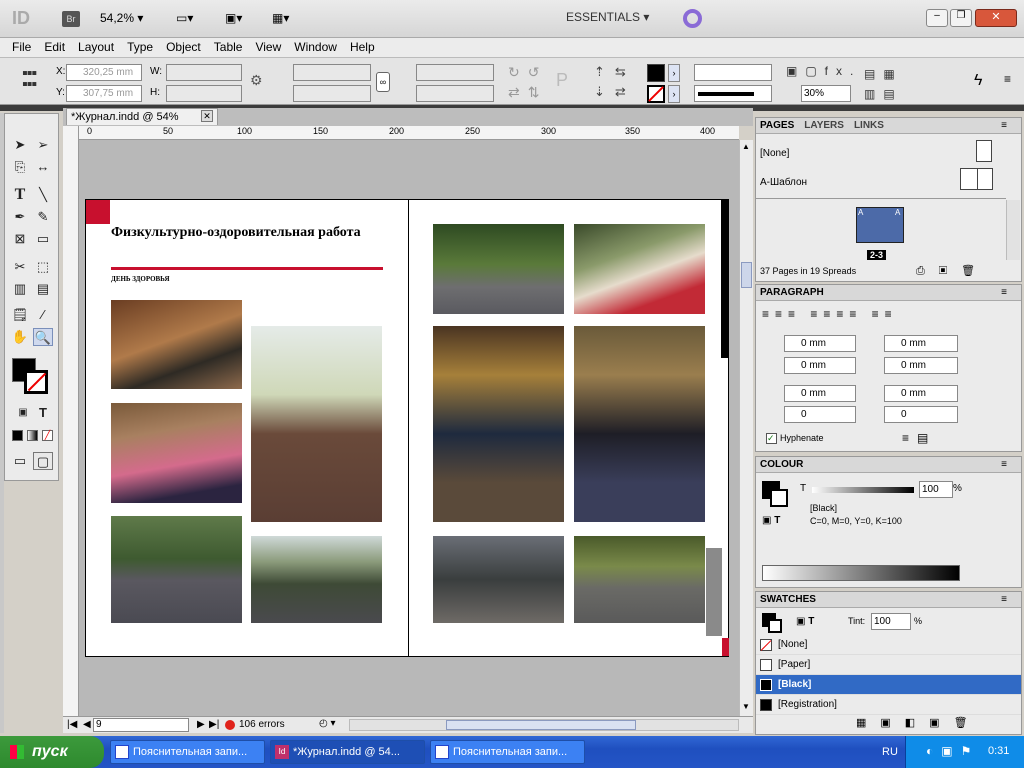  Describe the element at coordinates (43, 337) in the screenshot. I see `zoom-tool-icon: 🔍` at that location.